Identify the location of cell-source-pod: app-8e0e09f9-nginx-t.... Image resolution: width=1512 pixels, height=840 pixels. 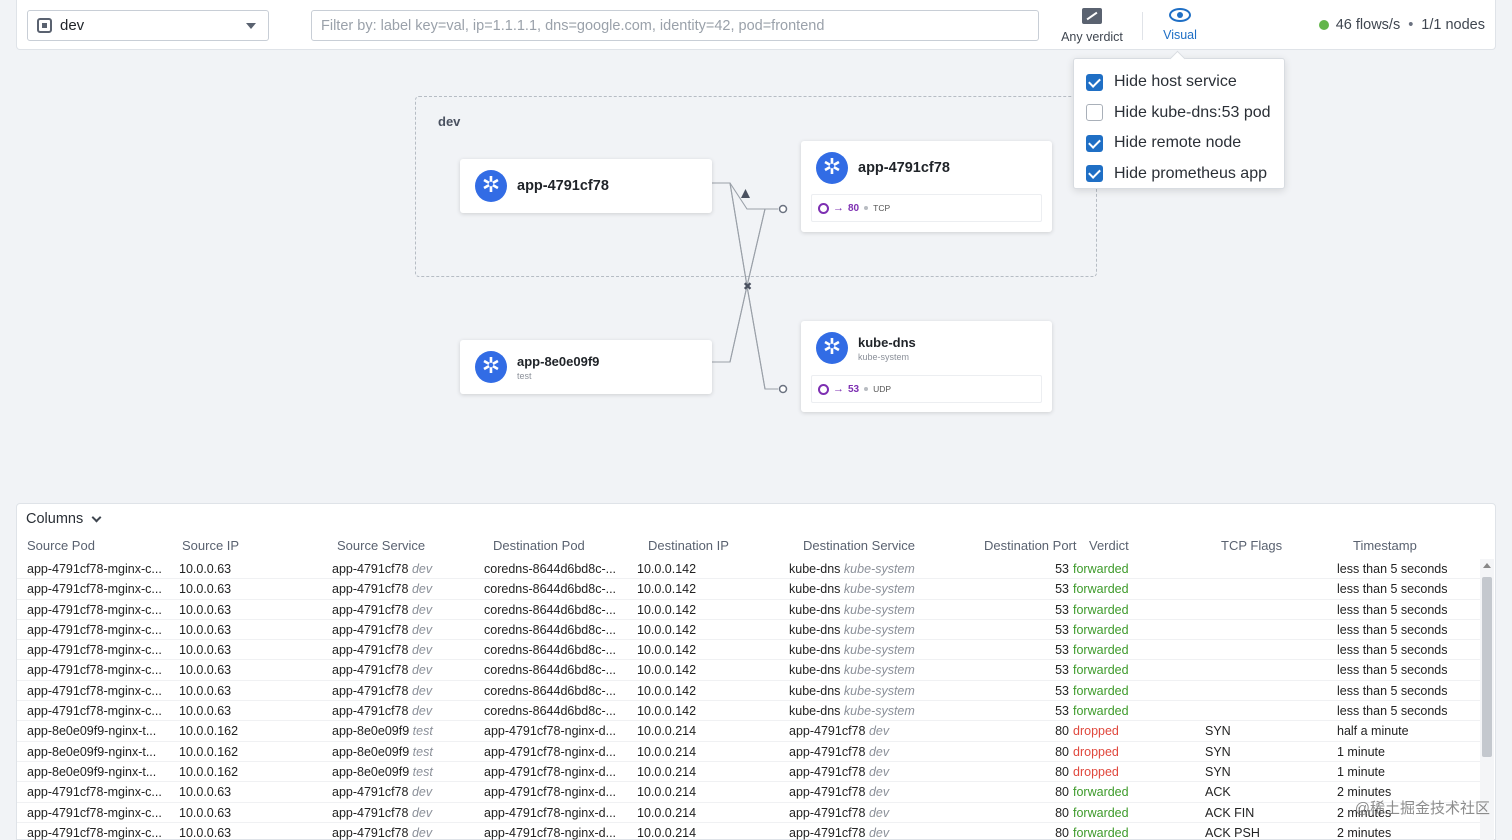
(91, 772).